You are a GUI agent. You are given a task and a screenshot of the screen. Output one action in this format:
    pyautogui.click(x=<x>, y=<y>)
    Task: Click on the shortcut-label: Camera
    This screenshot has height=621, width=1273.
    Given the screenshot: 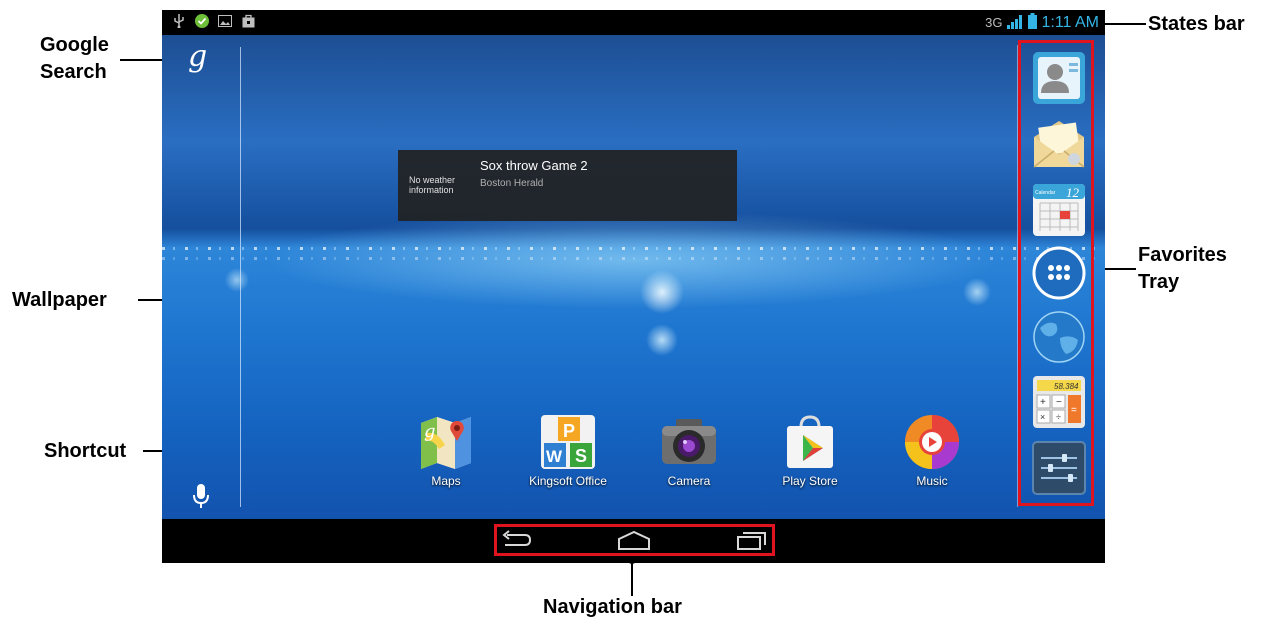 What is the action you would take?
    pyautogui.click(x=689, y=481)
    